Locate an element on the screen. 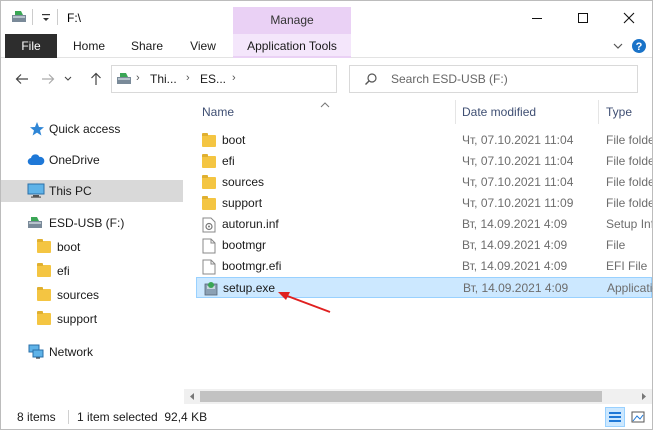 This screenshot has height=430, width=653. file-row: boot Чт, 07.10.2021 11:04 File folder is located at coordinates (424, 140).